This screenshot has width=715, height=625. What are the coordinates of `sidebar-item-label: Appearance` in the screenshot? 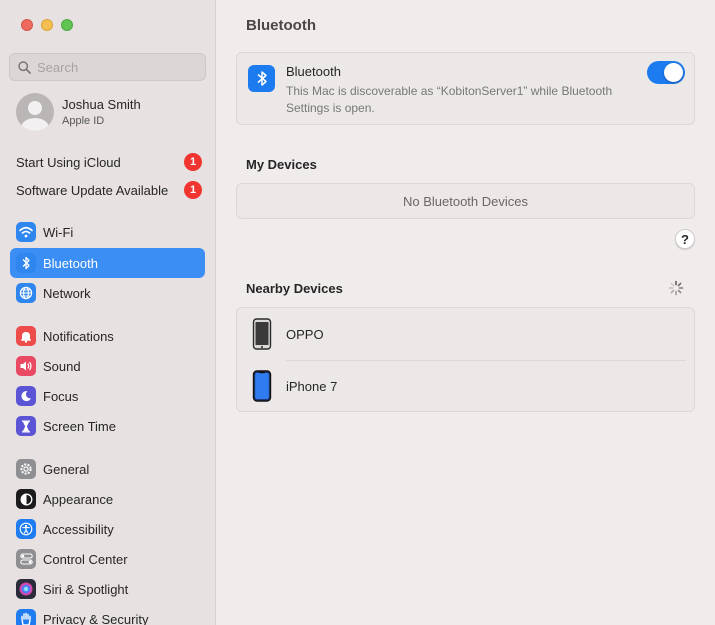 It's located at (78, 499).